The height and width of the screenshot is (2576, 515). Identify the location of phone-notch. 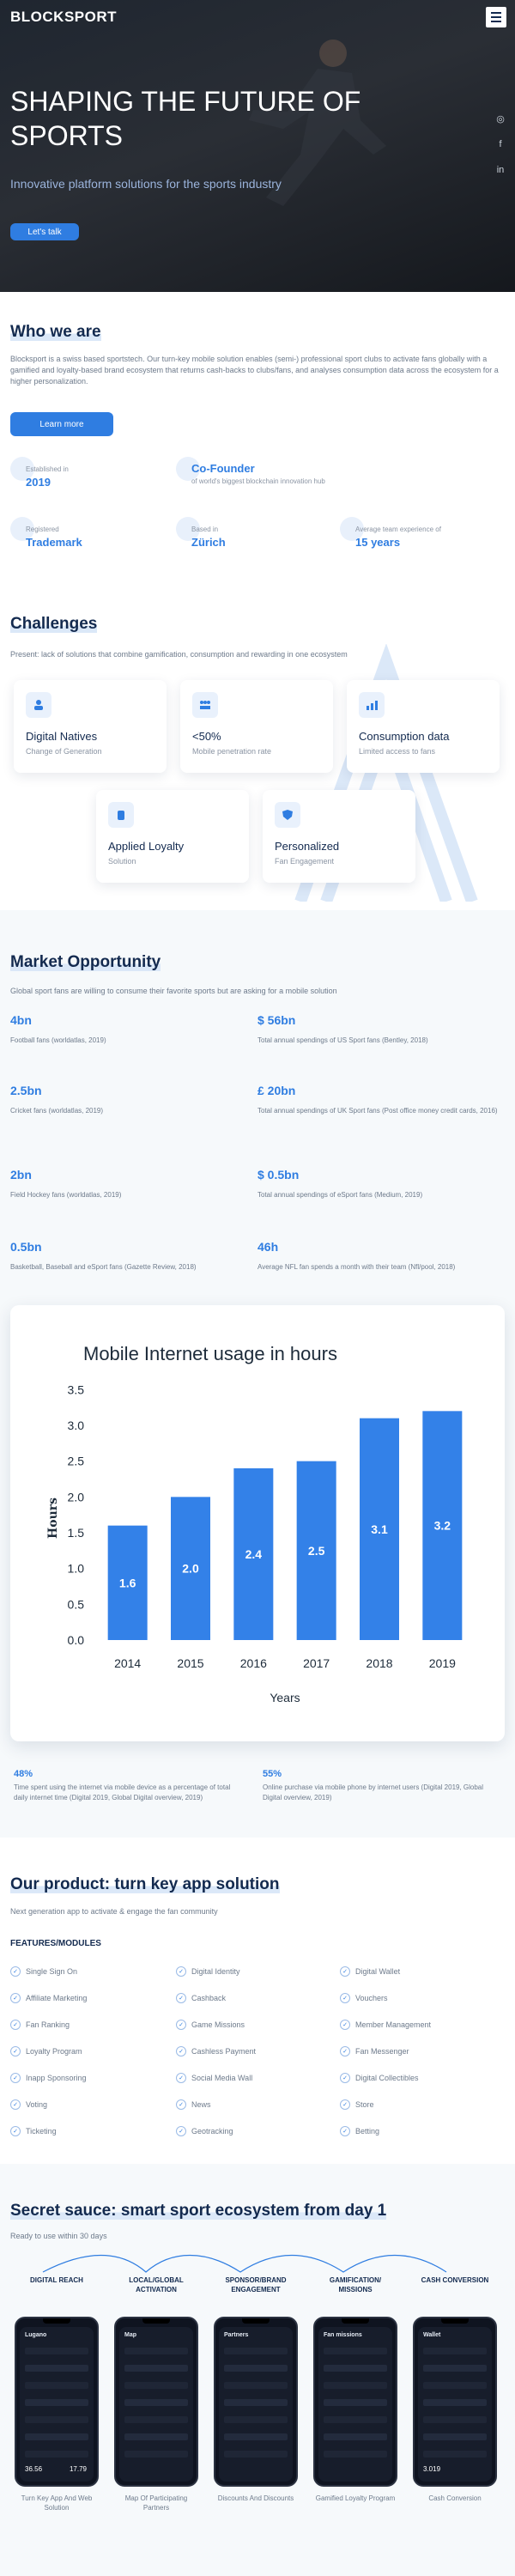
(256, 2321).